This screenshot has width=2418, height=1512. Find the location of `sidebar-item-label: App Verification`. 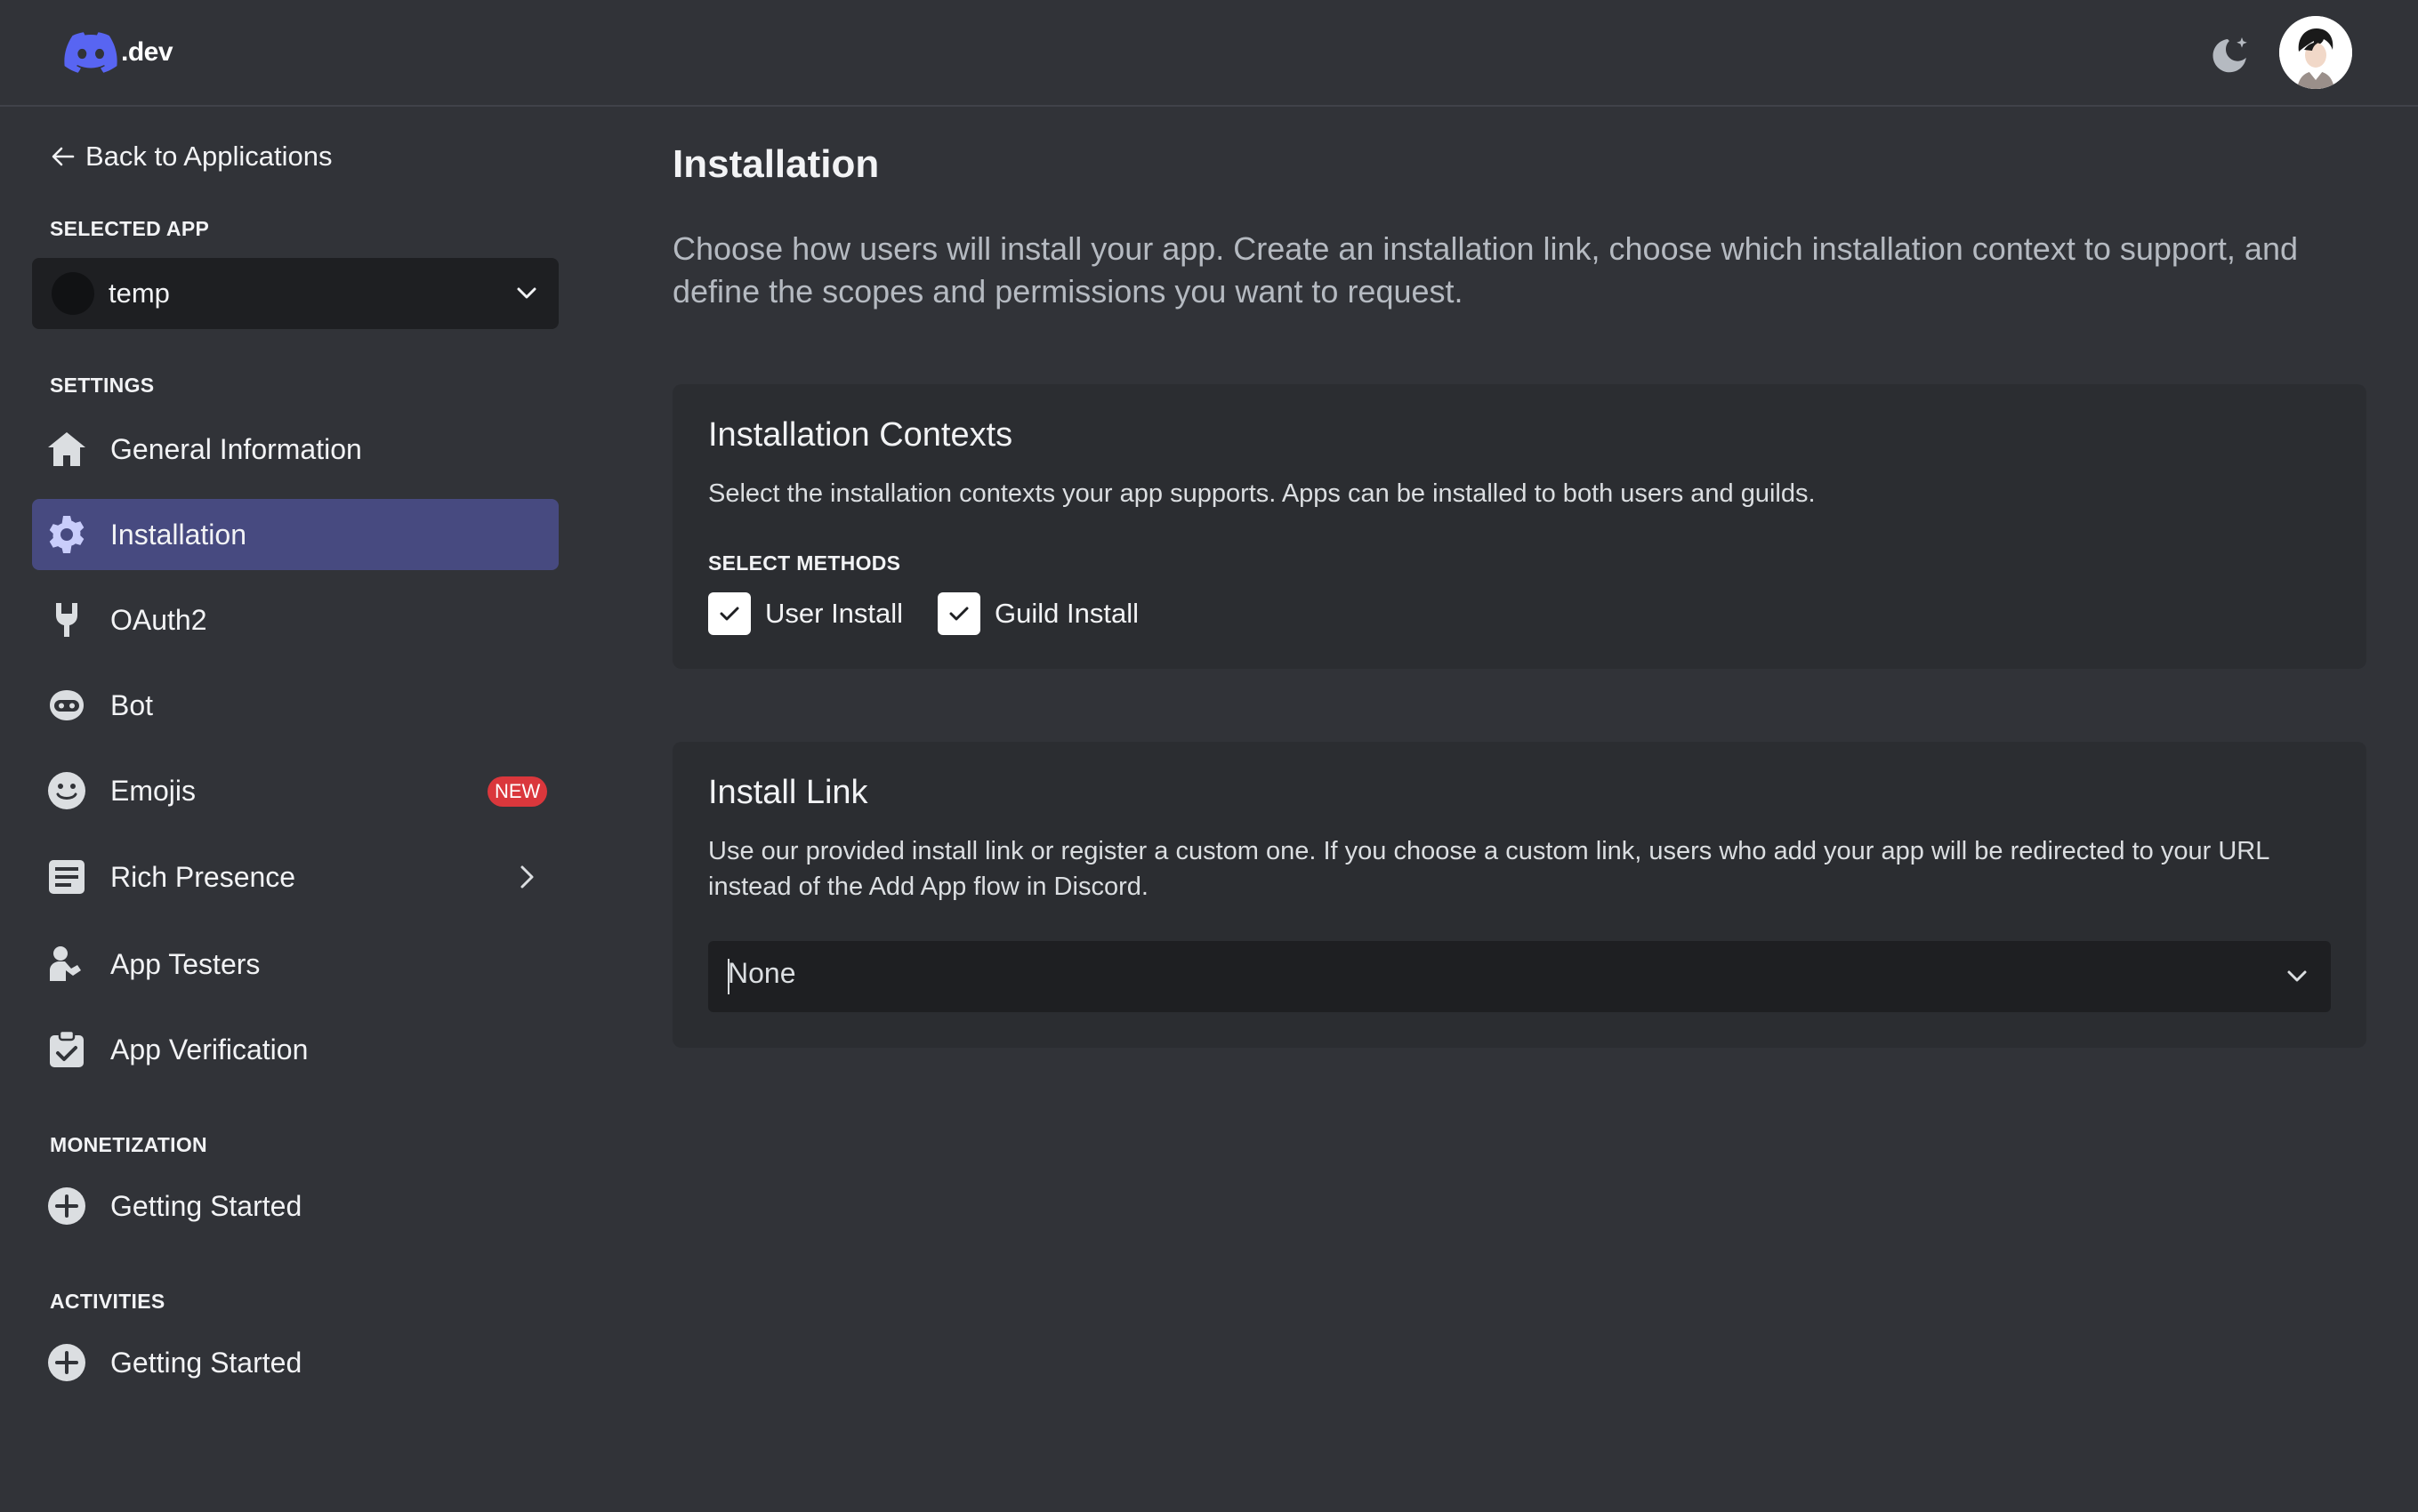

sidebar-item-label: App Verification is located at coordinates (209, 1049).